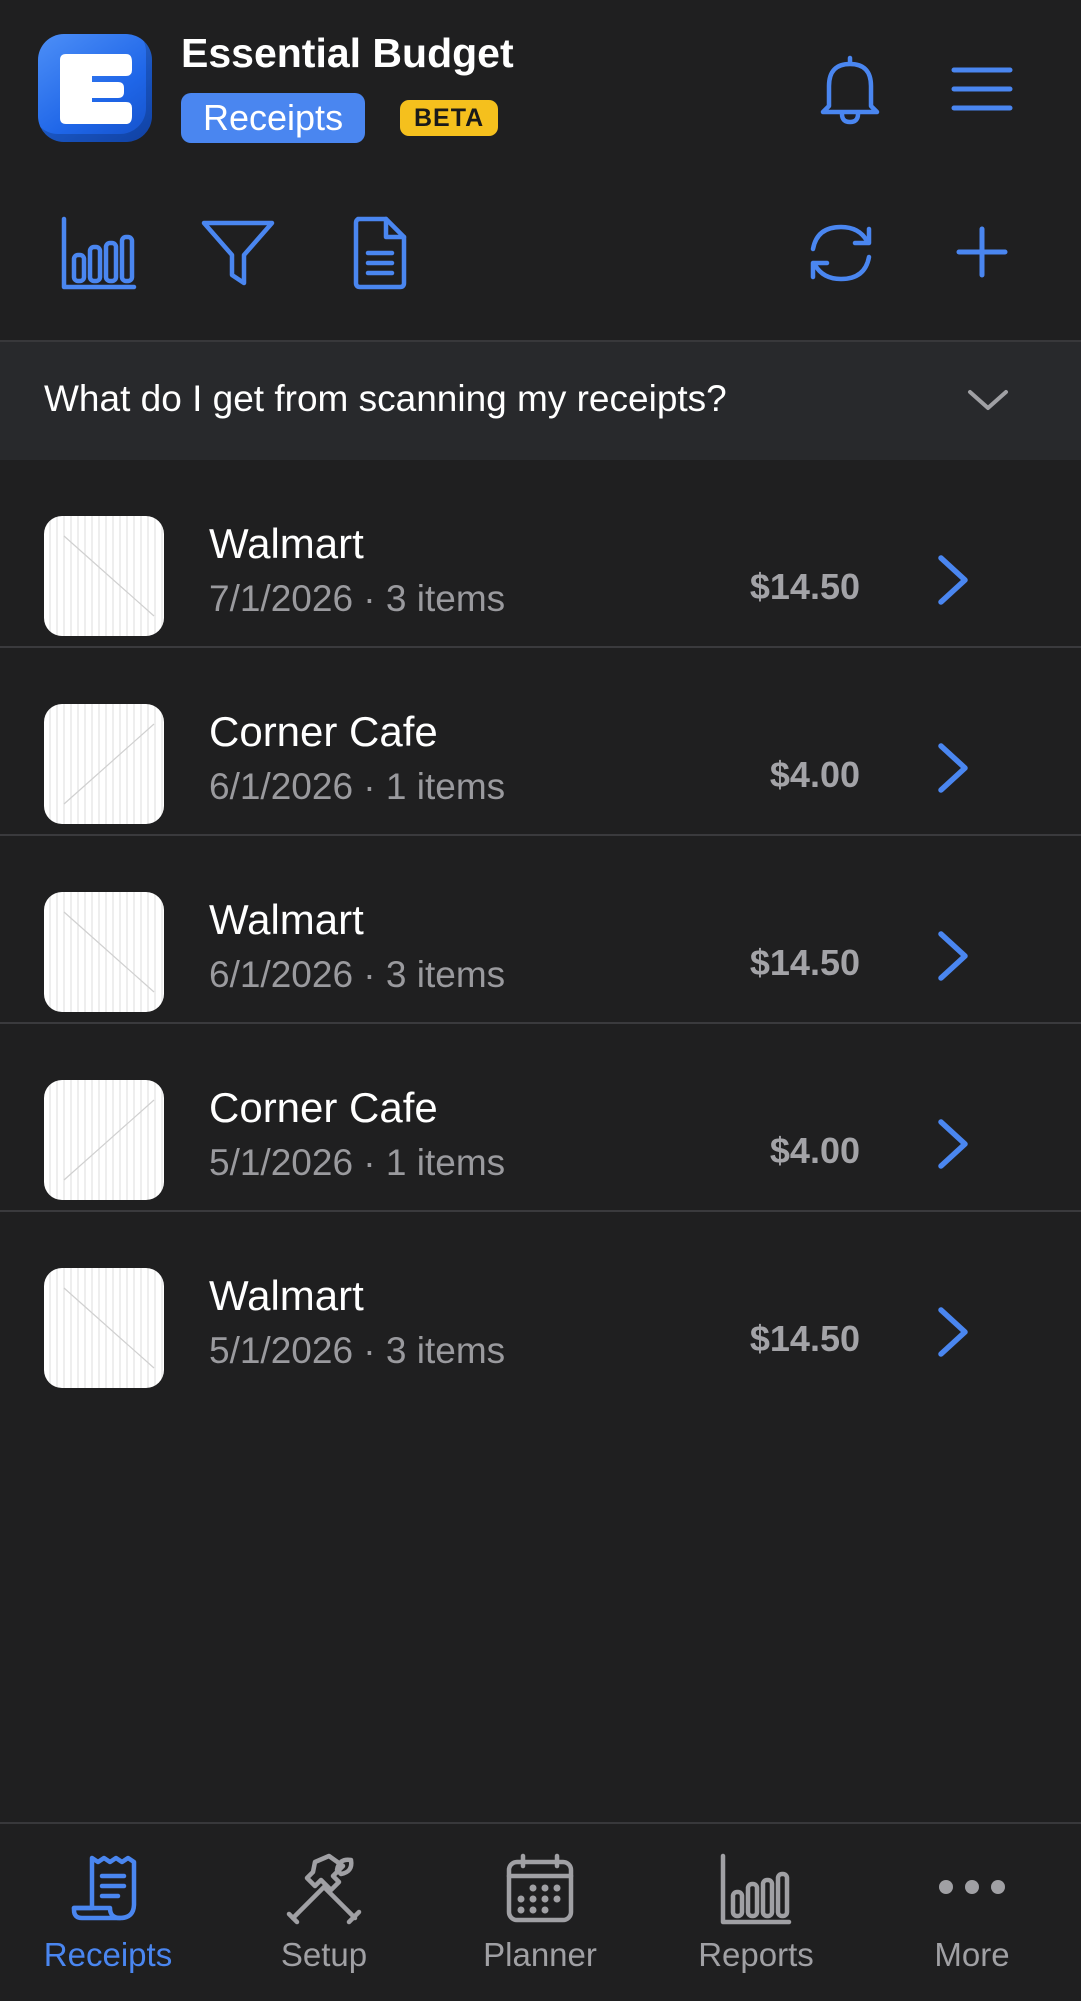 The height and width of the screenshot is (2001, 1081). What do you see at coordinates (238, 253) in the screenshot?
I see `filter-icon` at bounding box center [238, 253].